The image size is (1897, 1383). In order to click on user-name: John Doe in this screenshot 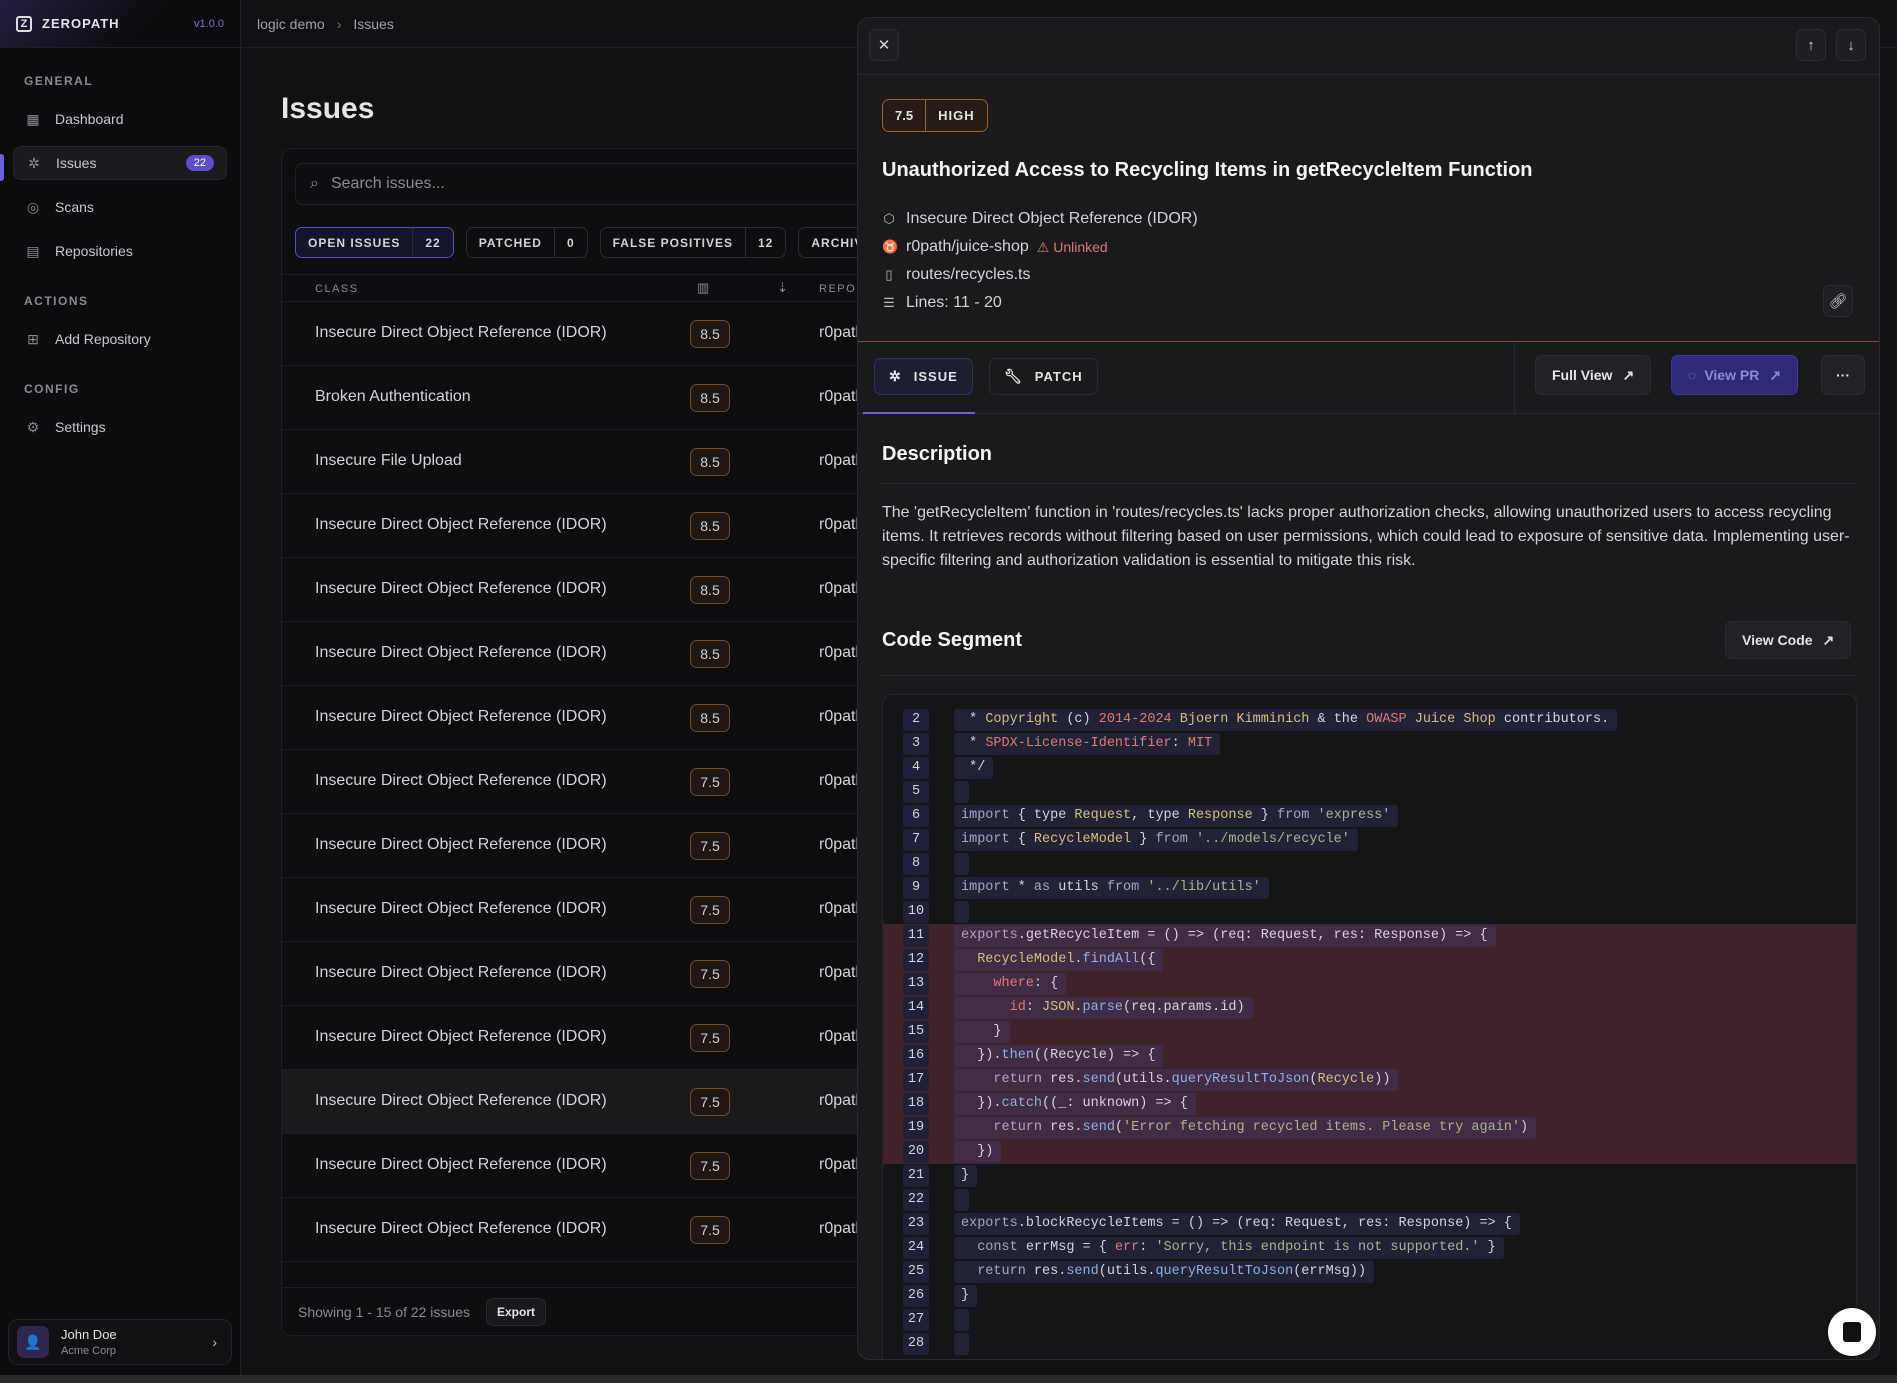, I will do `click(89, 1334)`.